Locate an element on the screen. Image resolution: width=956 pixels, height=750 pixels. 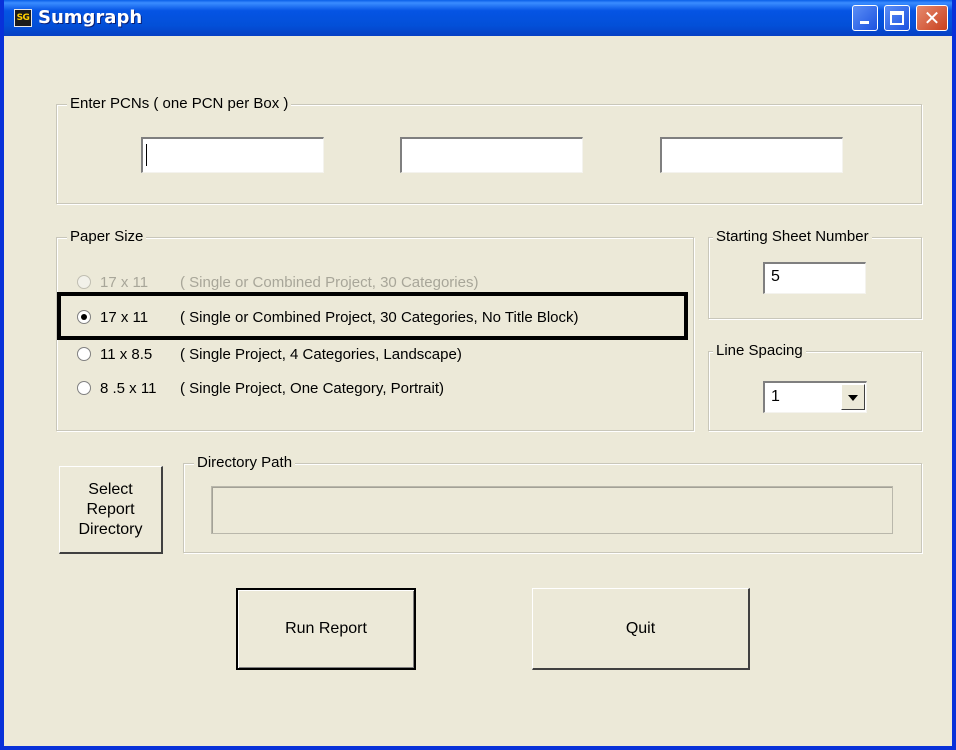
maximize-icon is located at coordinates (897, 18).